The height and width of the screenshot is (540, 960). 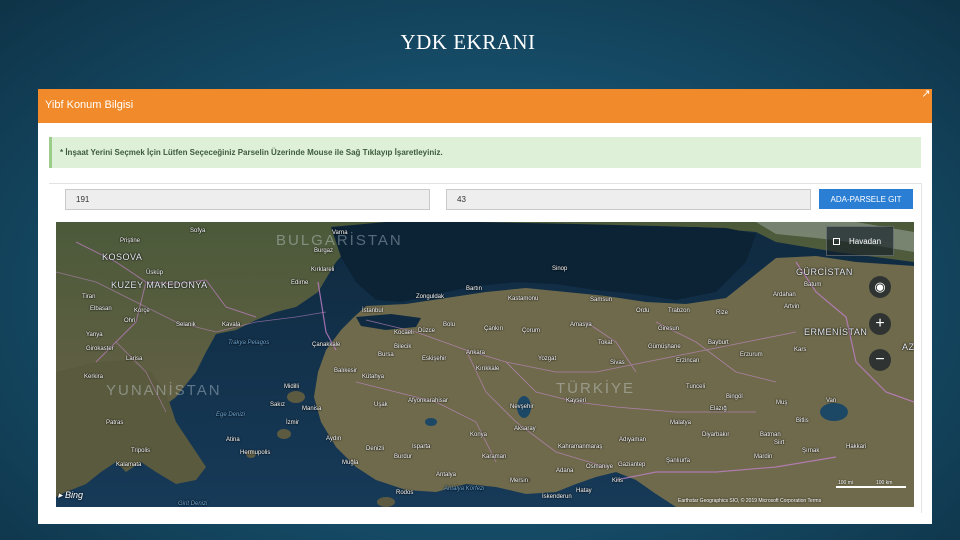 What do you see at coordinates (734, 397) in the screenshot?
I see `map-label-city: Bingöl` at bounding box center [734, 397].